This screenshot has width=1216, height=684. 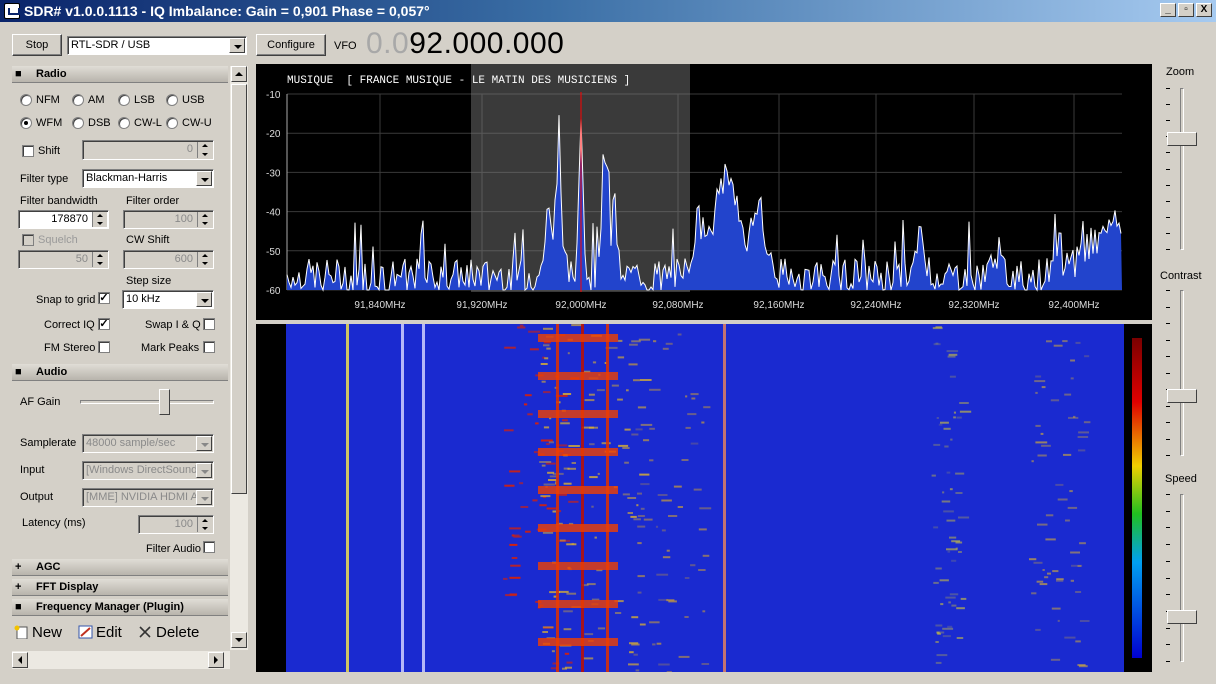 What do you see at coordinates (78, 100) in the screenshot?
I see `radio-mode-am` at bounding box center [78, 100].